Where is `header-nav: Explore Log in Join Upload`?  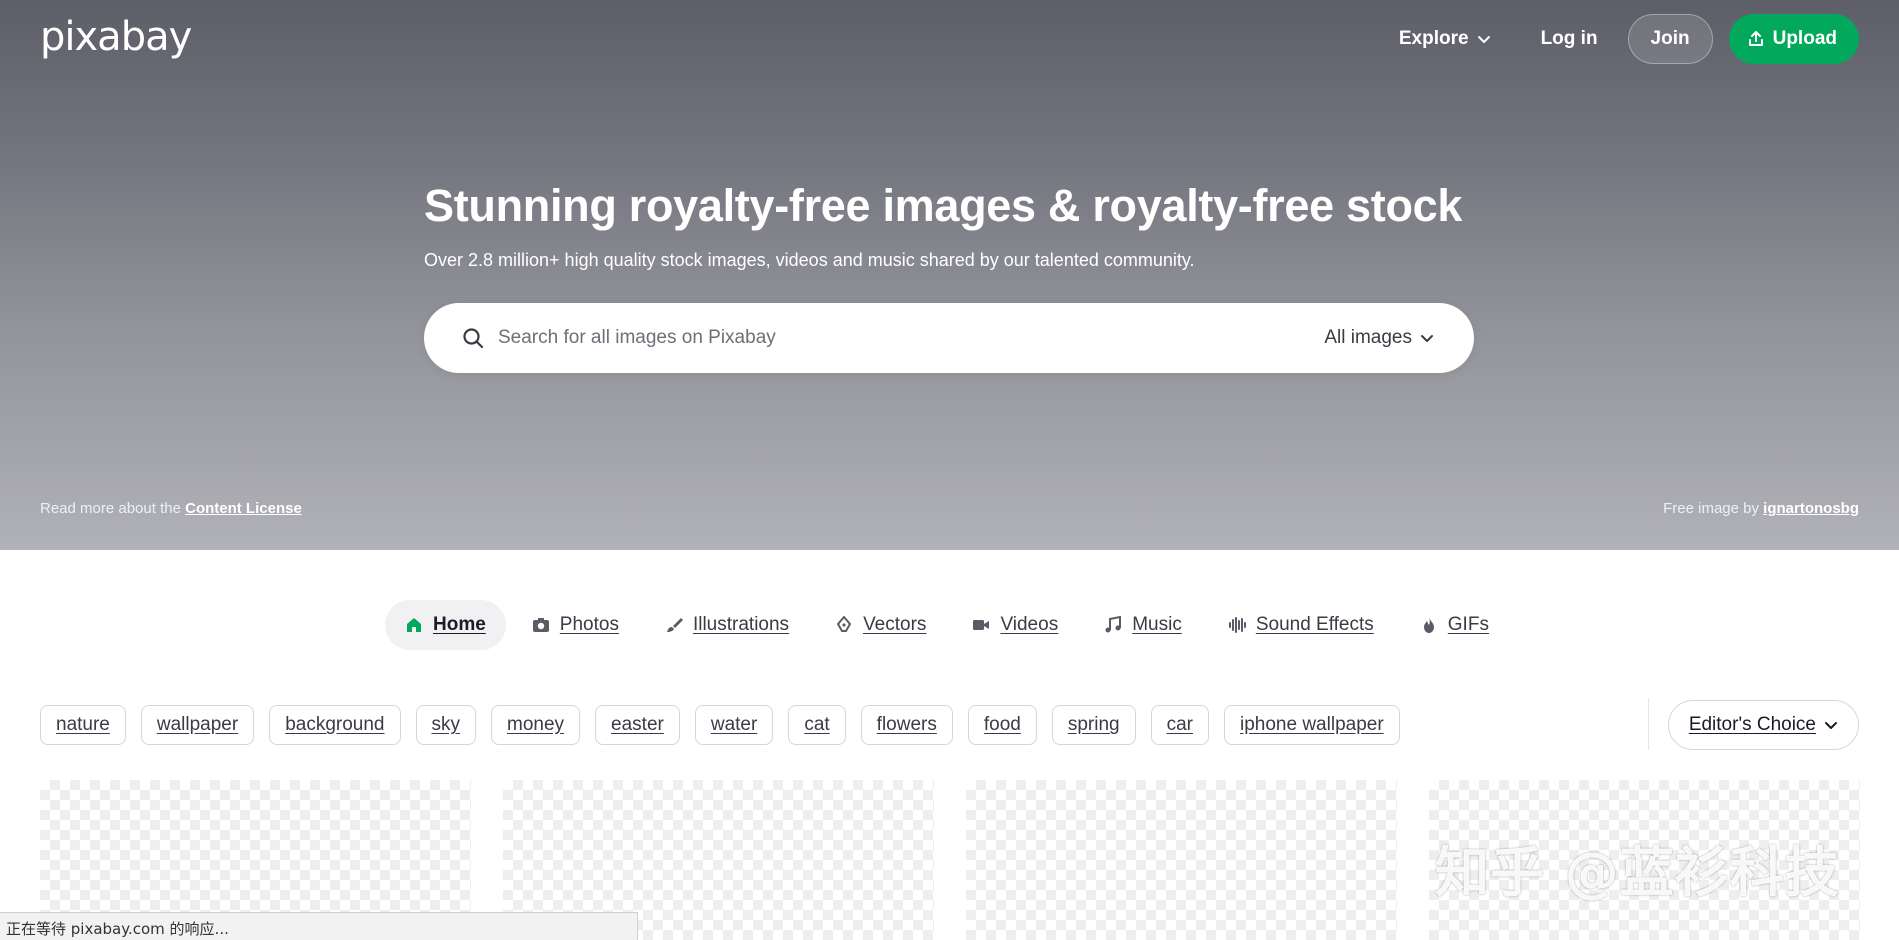
header-nav: Explore Log in Join Upload is located at coordinates (1629, 39).